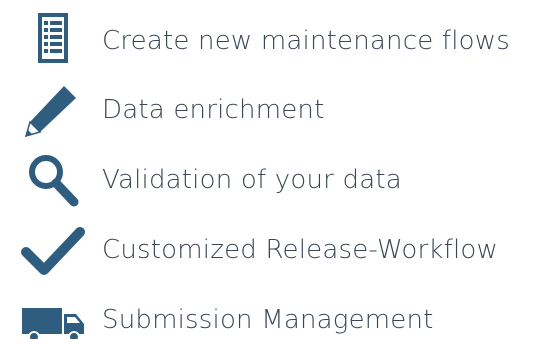 This screenshot has width=539, height=339. I want to click on checkmark-icon, so click(53, 250).